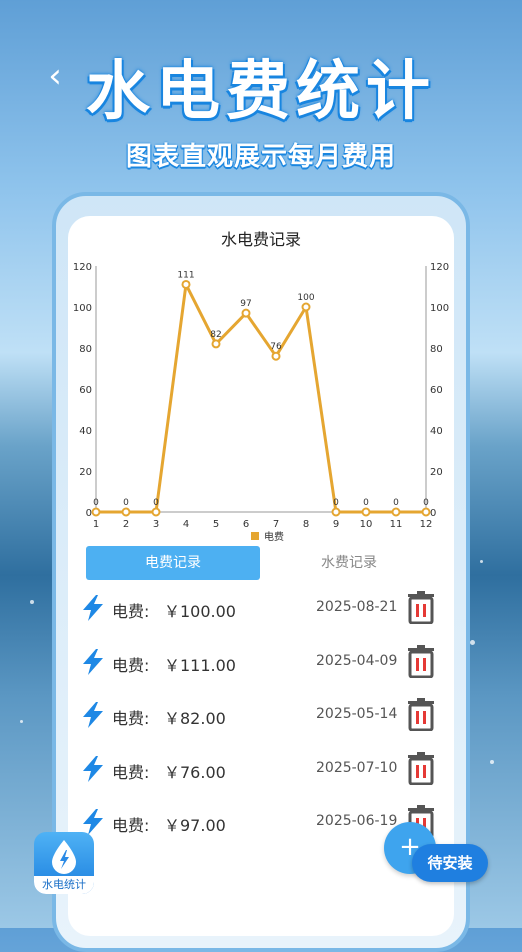 The width and height of the screenshot is (522, 952). What do you see at coordinates (357, 714) in the screenshot?
I see `record-date: 2025-05-14` at bounding box center [357, 714].